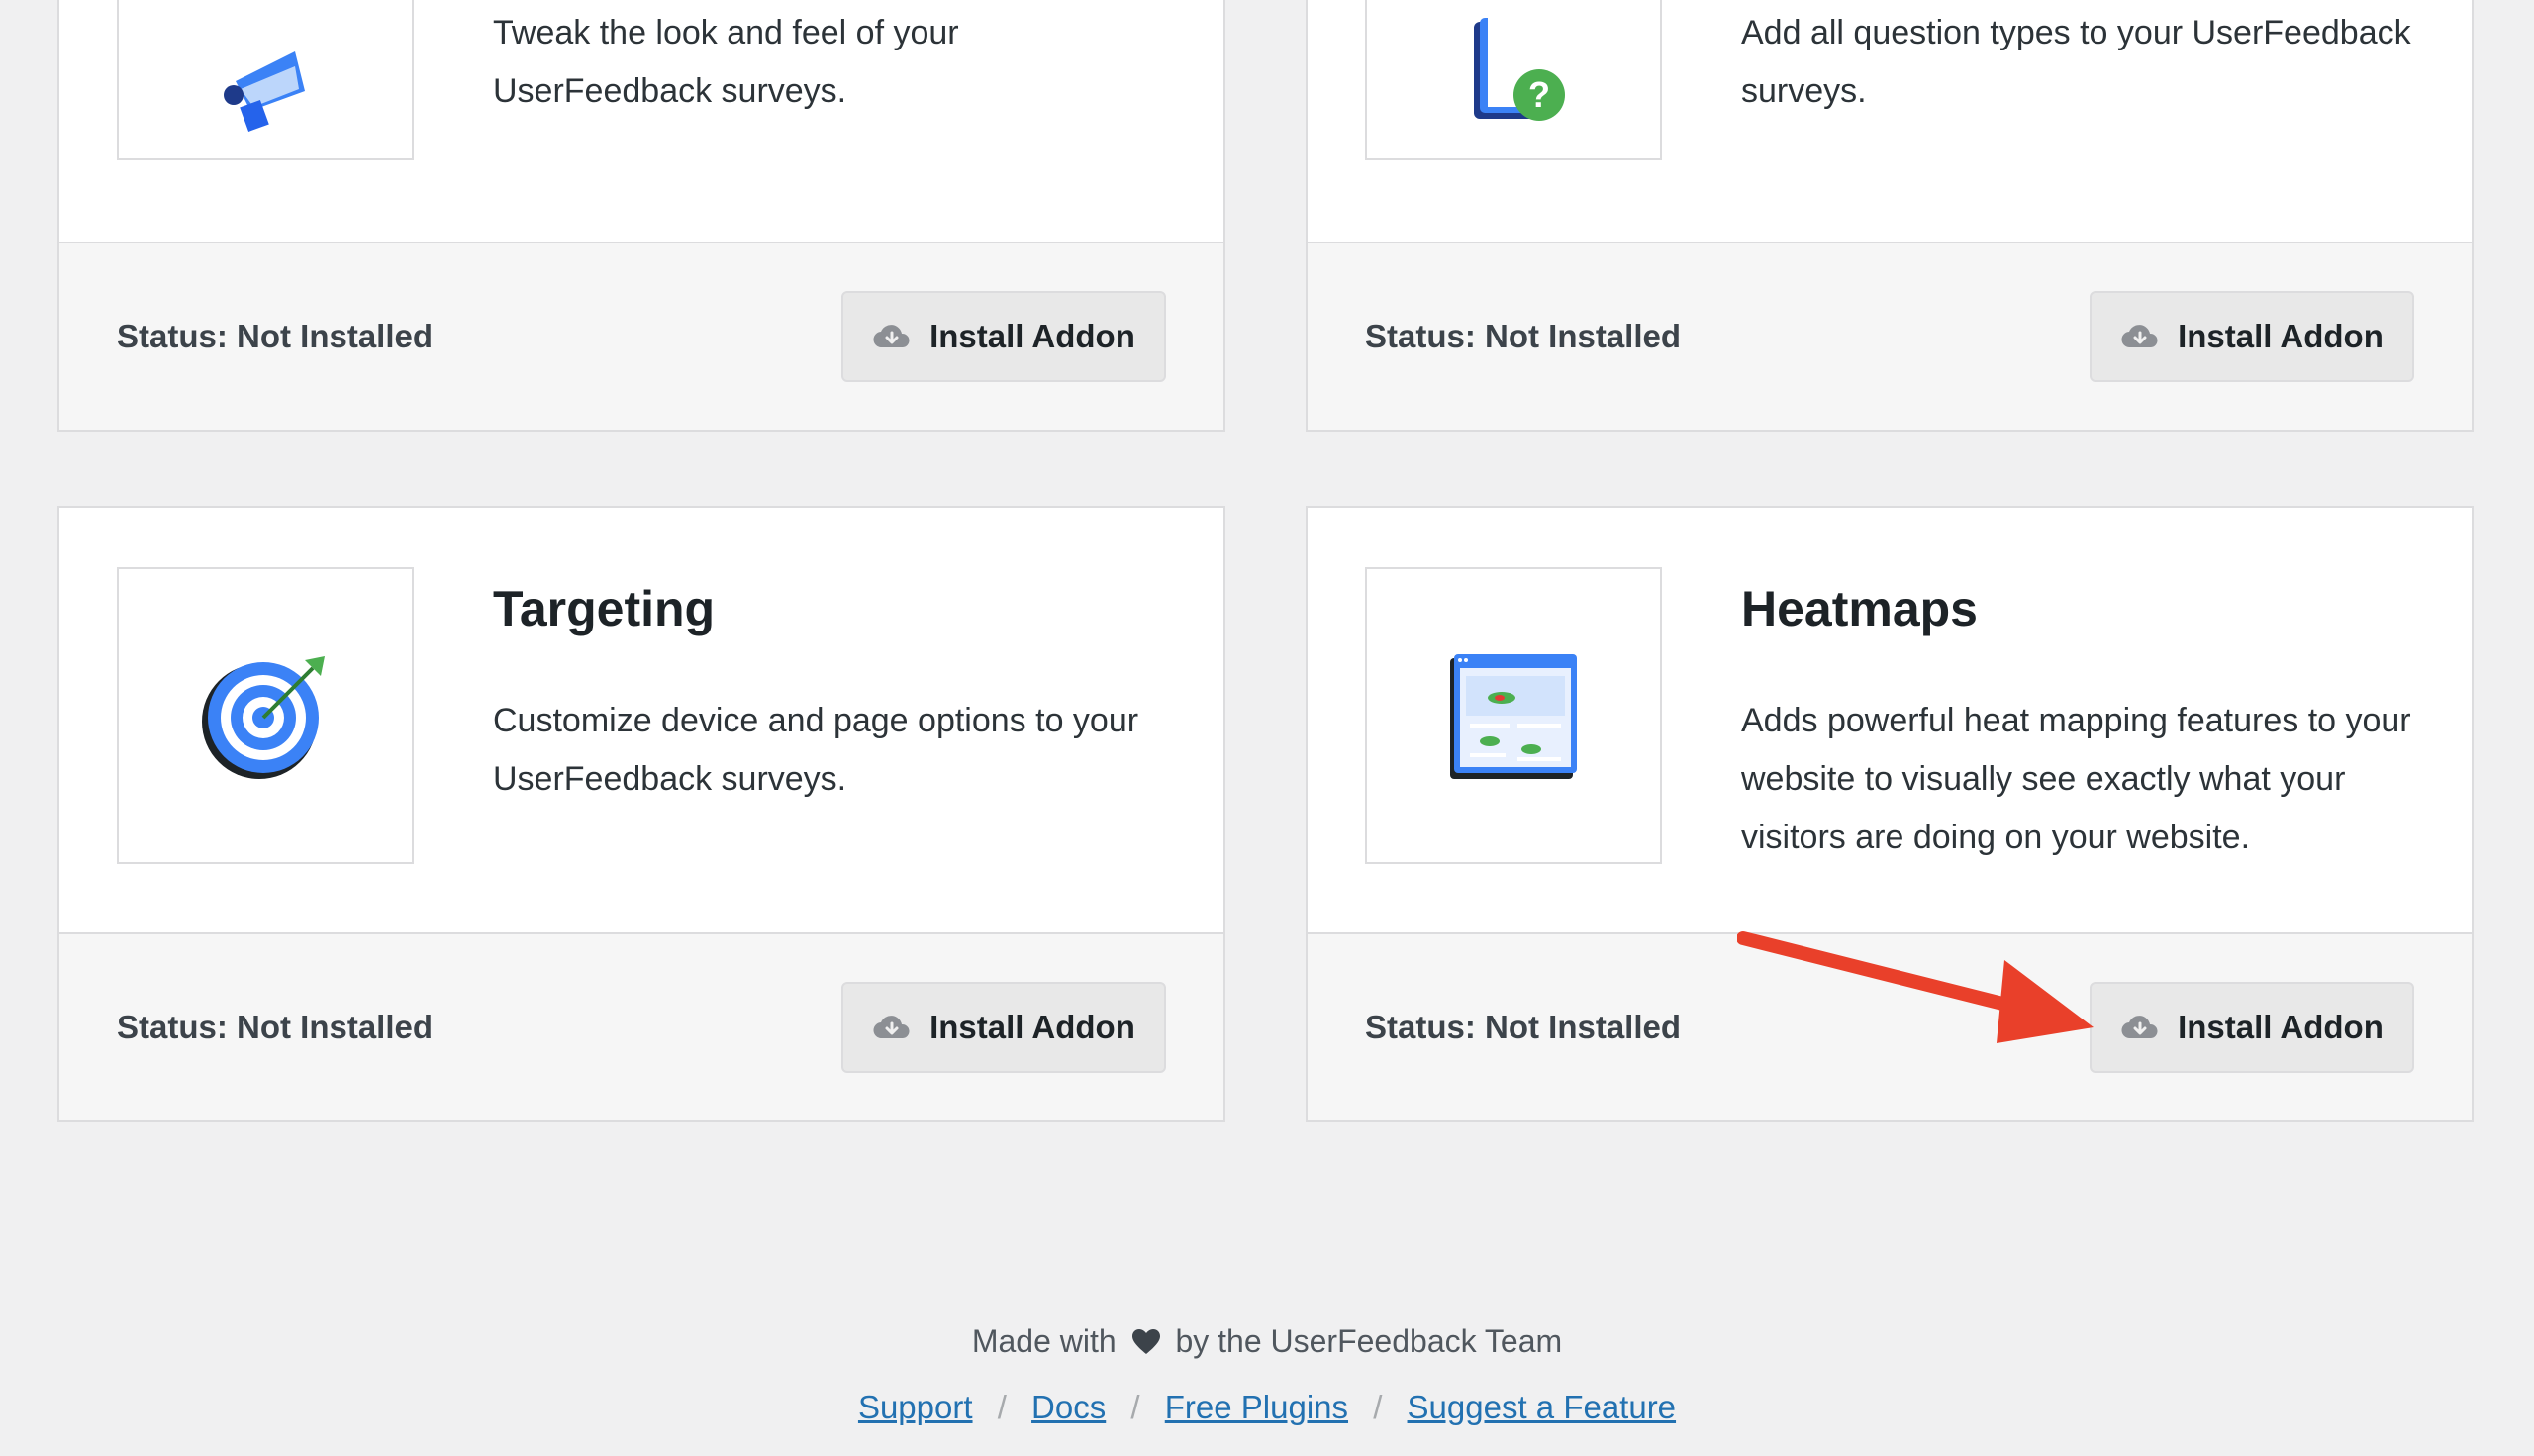 This screenshot has width=2534, height=1456. I want to click on footer-link-suggest-feature: Suggest a Feature, so click(1542, 1407).